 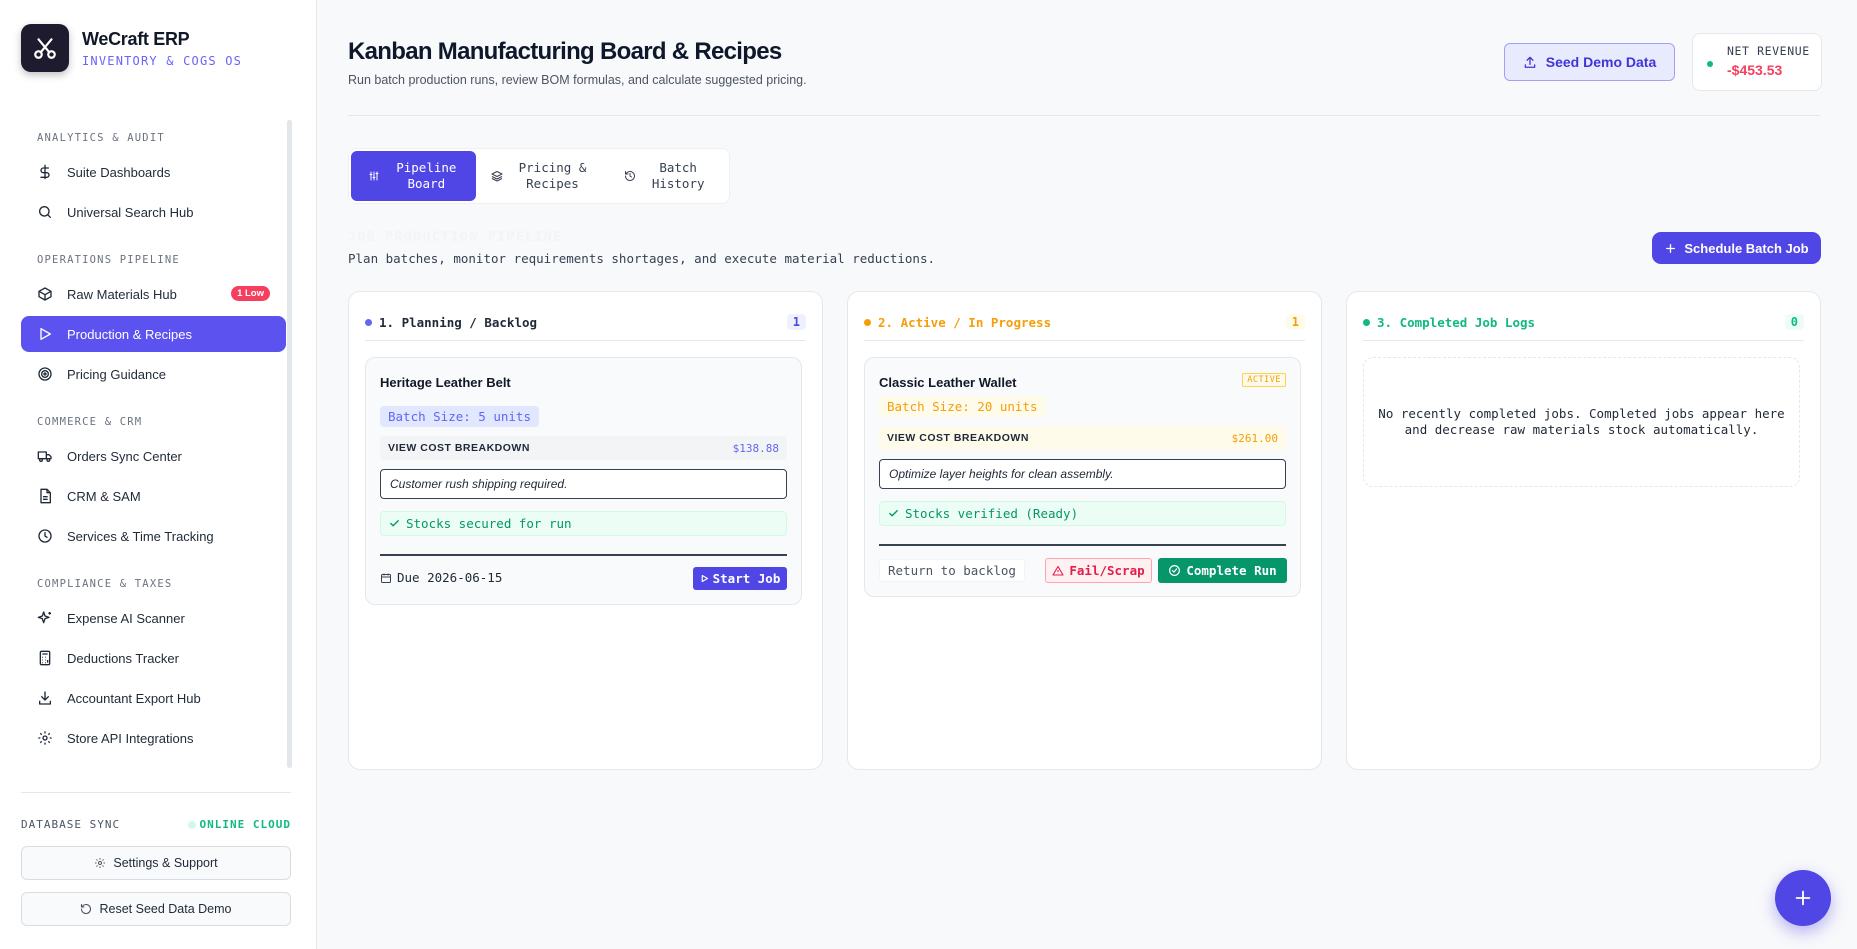 I want to click on card-divider, so click(x=1082, y=545).